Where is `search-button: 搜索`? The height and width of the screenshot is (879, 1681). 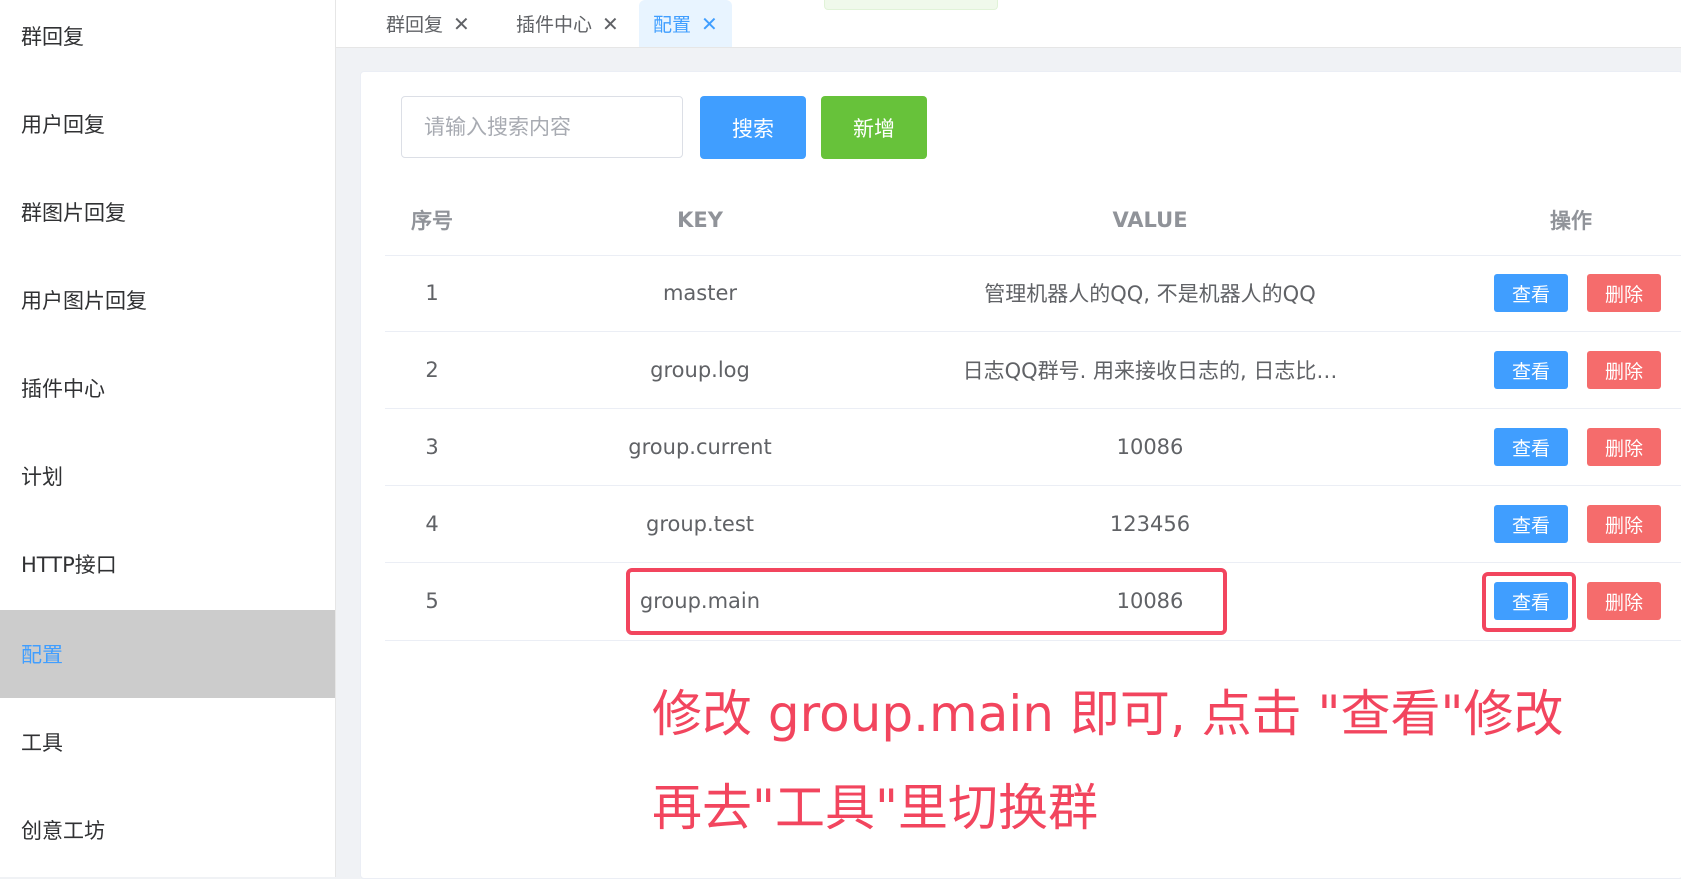
search-button: 搜索 is located at coordinates (753, 127).